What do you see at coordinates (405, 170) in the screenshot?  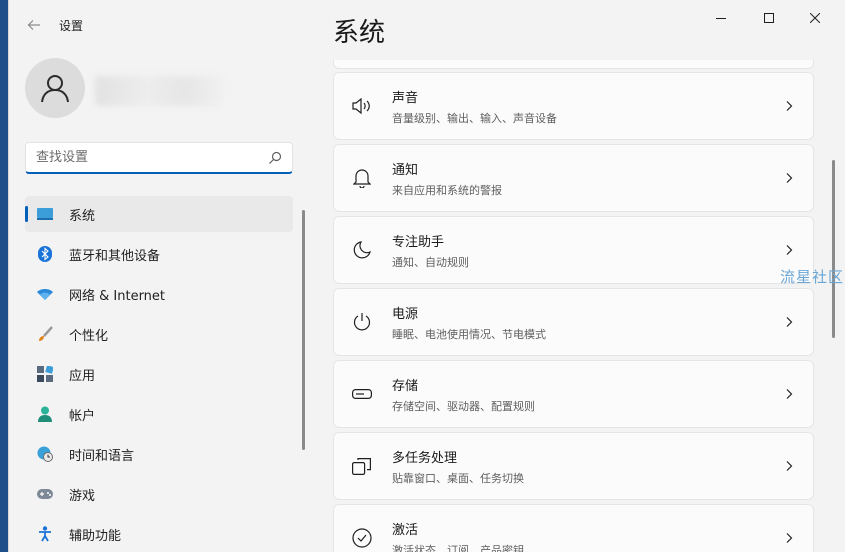 I see `card-title: 通知` at bounding box center [405, 170].